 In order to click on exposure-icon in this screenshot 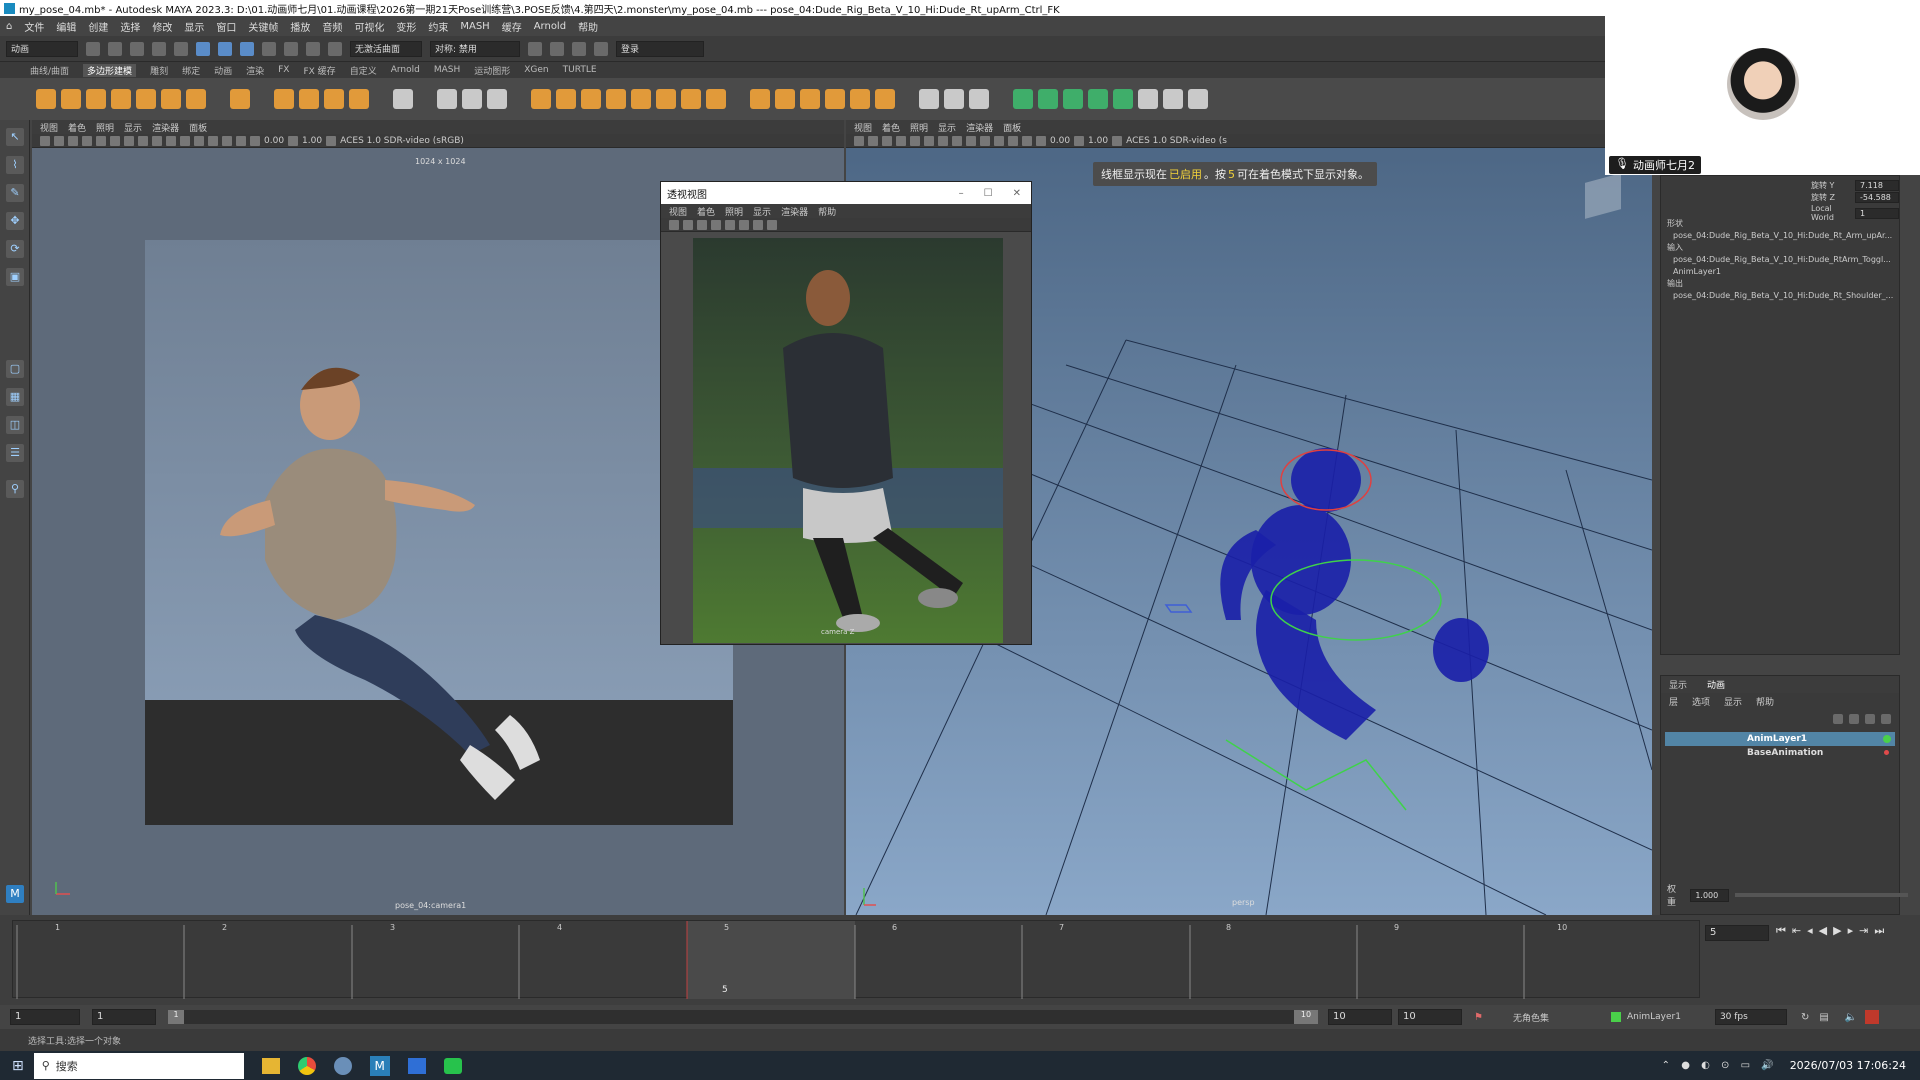, I will do `click(255, 140)`.